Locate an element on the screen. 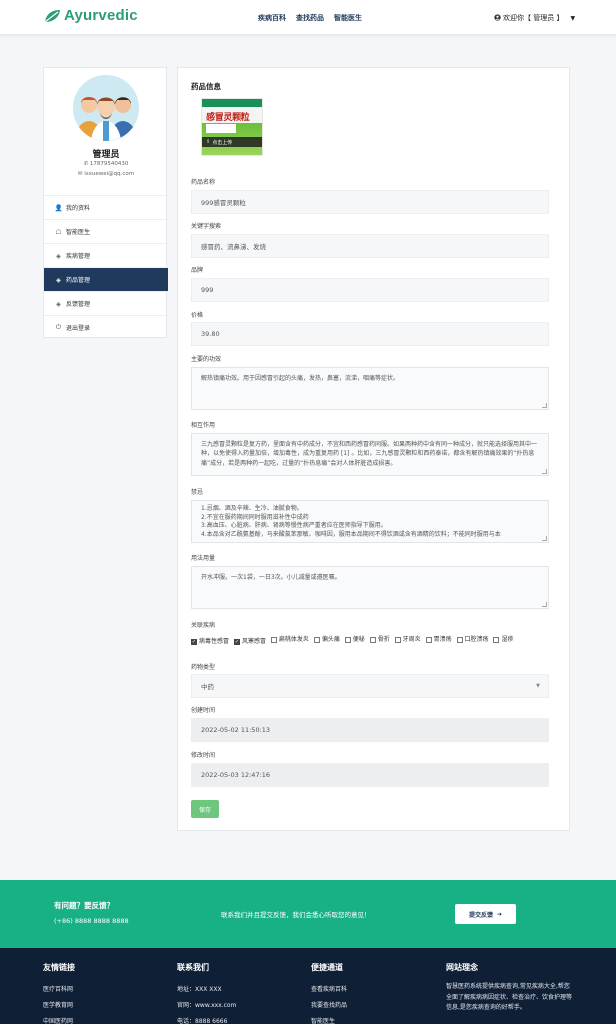 This screenshot has width=616, height=1024. sidebar-item-my-profile: 👤 我的资料 is located at coordinates (106, 207).